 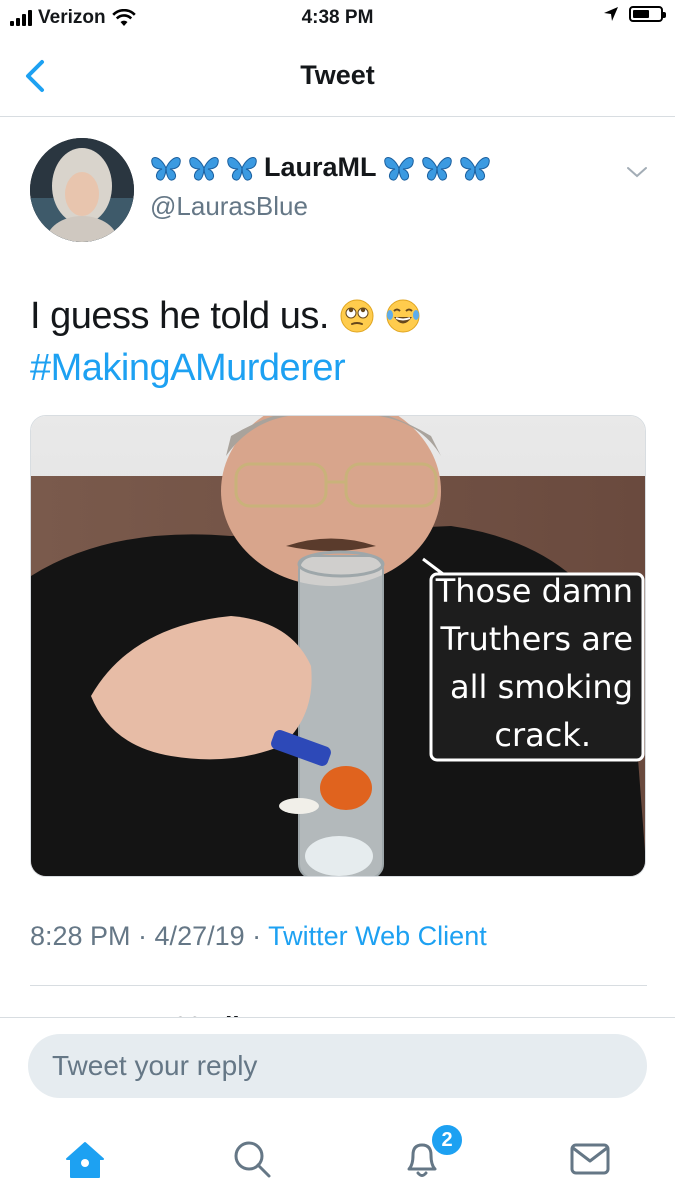 I want to click on mail-icon, so click(x=590, y=1159).